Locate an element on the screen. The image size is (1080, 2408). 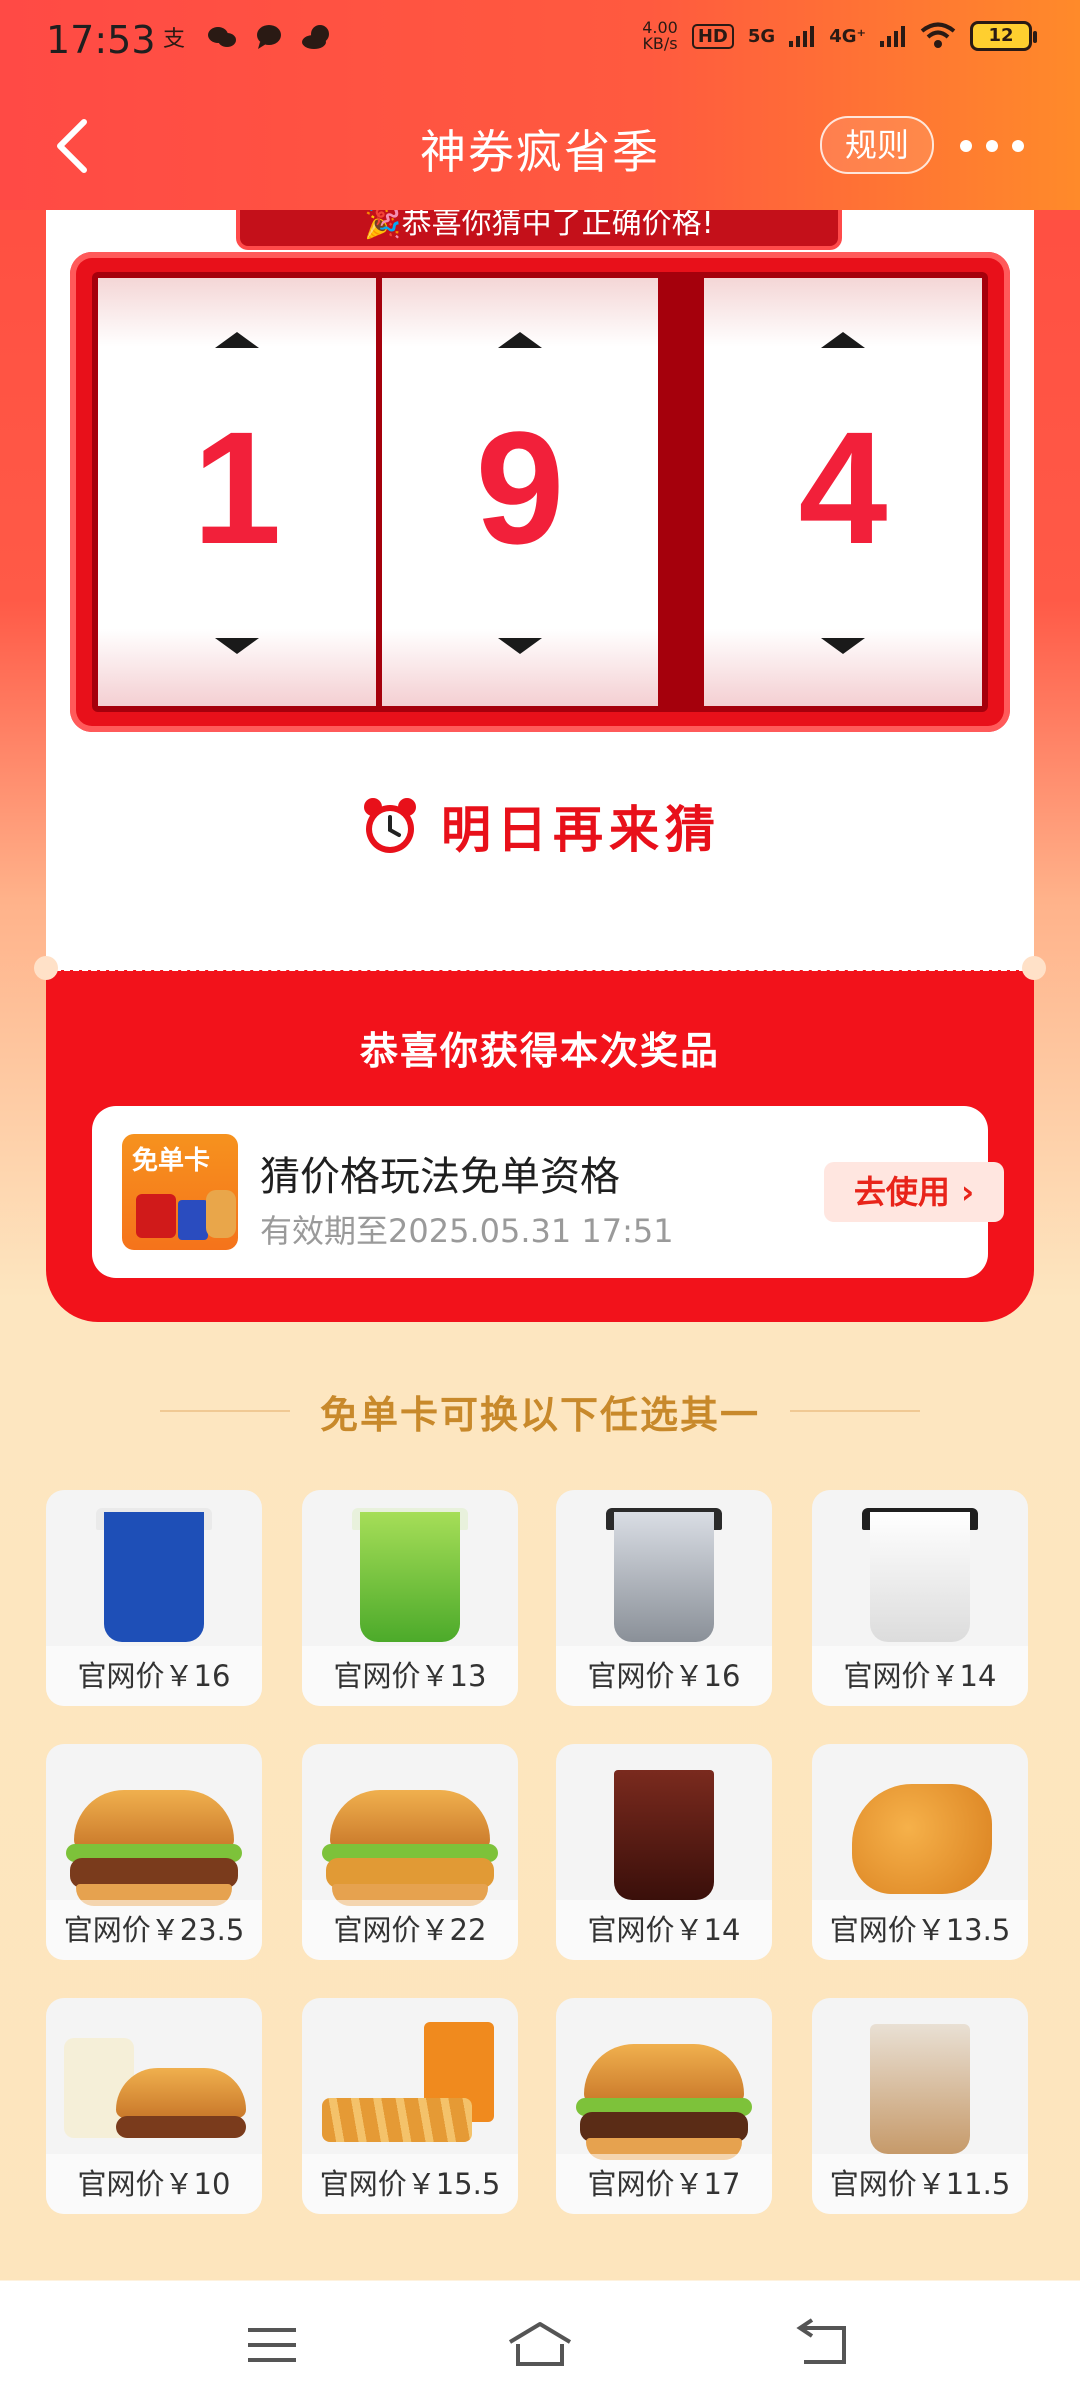
svg-text: 支 is located at coordinates (174, 39).